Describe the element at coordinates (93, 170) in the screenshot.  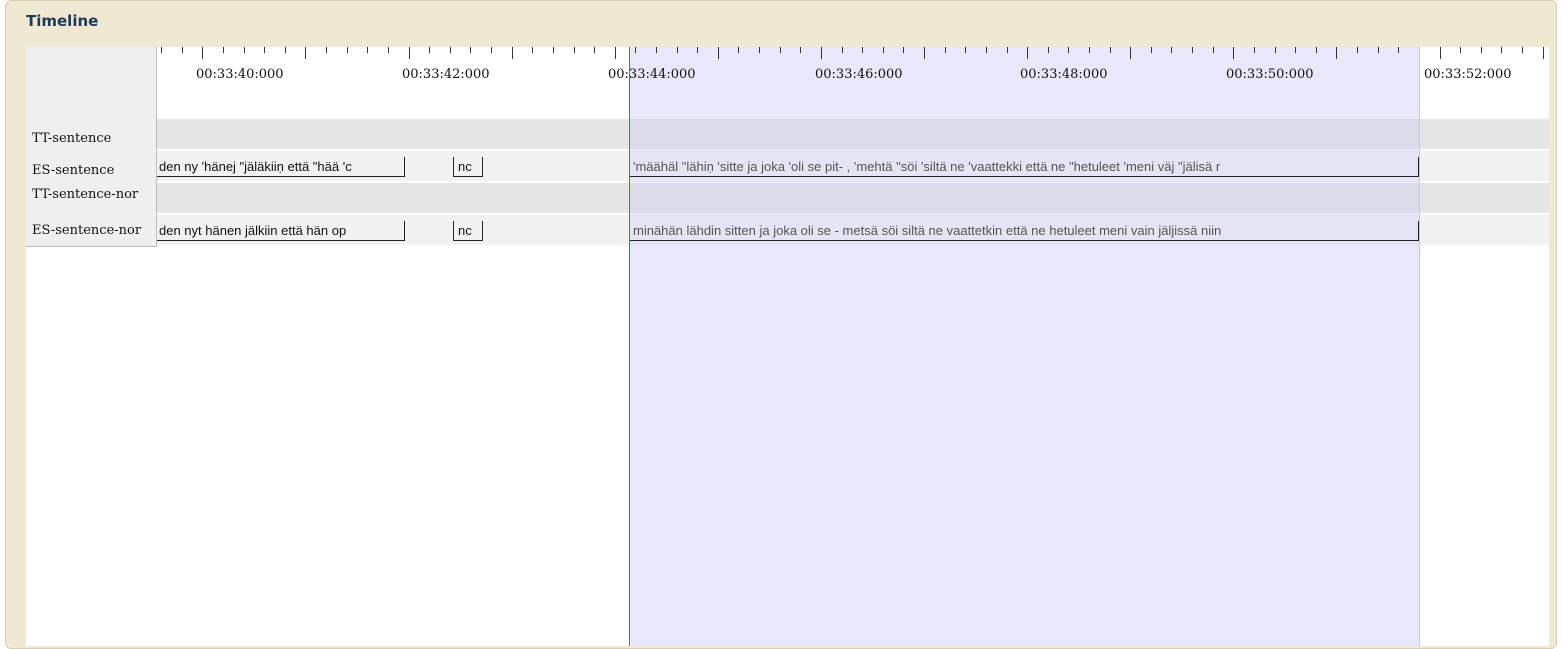
I see `tier-label-es-sentence: ES-sentence` at that location.